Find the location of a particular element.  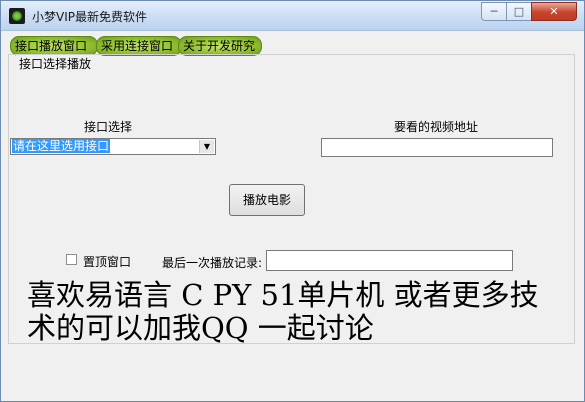

promo-message: 喜欢易语言 C PY 51单片机 或者更多技术的可以加我QQ 一起讨论 is located at coordinates (283, 312).